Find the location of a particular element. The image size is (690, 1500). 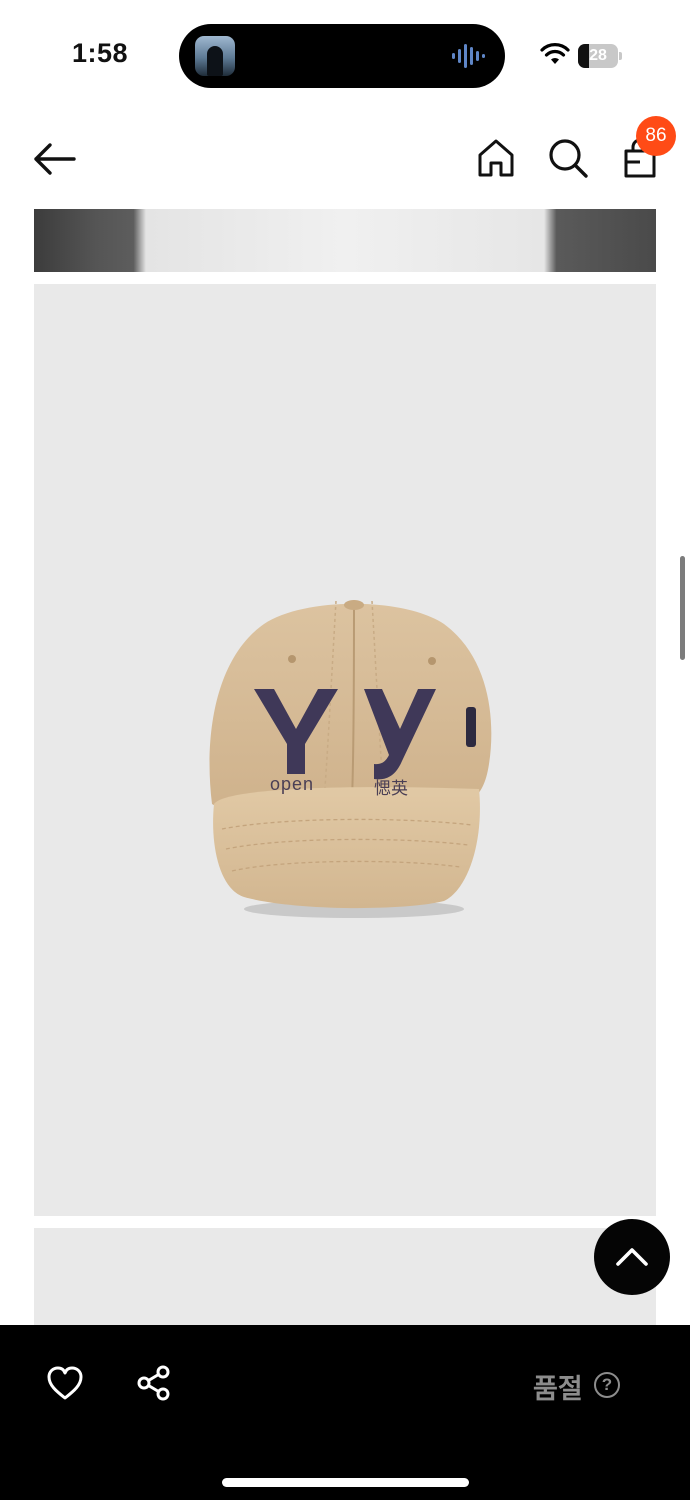

battery-level: 28 is located at coordinates (598, 55).